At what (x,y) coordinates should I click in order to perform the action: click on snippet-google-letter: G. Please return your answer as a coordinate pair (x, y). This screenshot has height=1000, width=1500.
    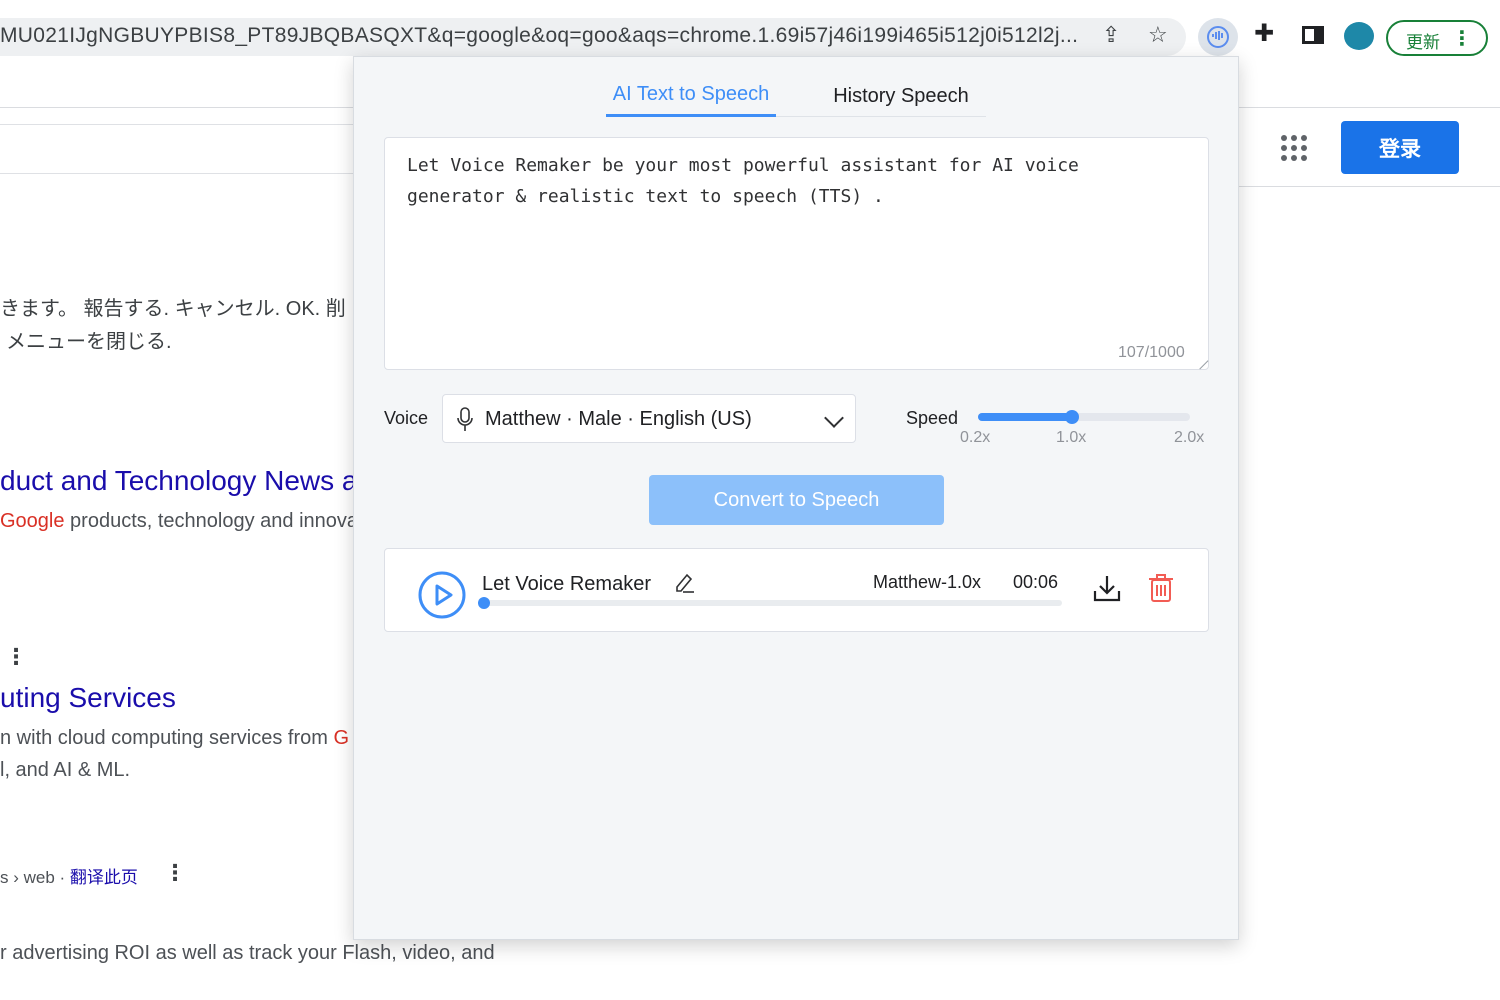
    Looking at the image, I should click on (341, 738).